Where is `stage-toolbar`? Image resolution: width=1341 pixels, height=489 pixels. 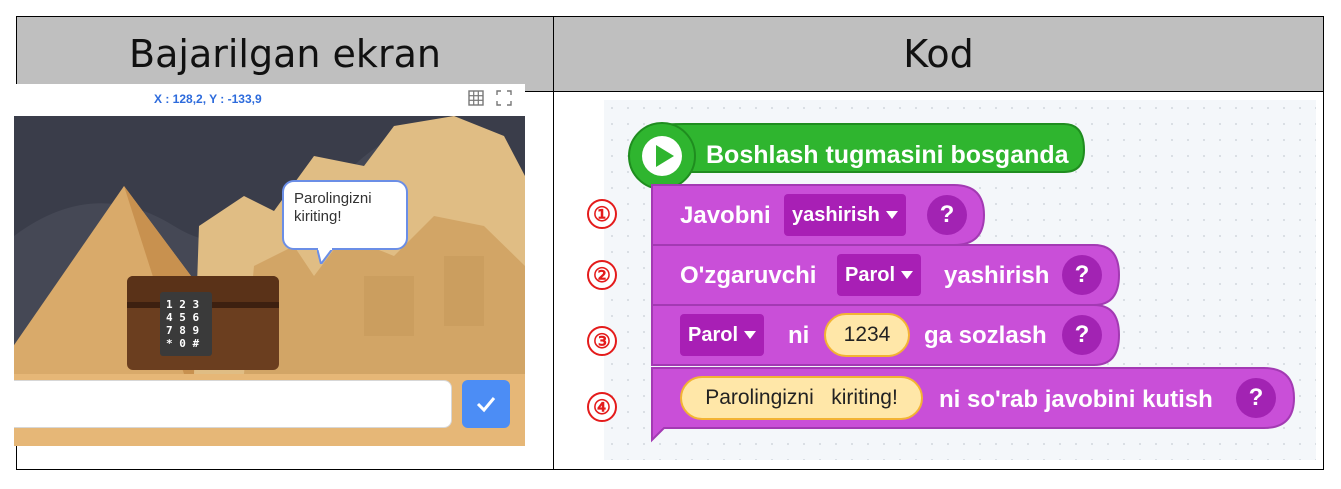 stage-toolbar is located at coordinates (490, 98).